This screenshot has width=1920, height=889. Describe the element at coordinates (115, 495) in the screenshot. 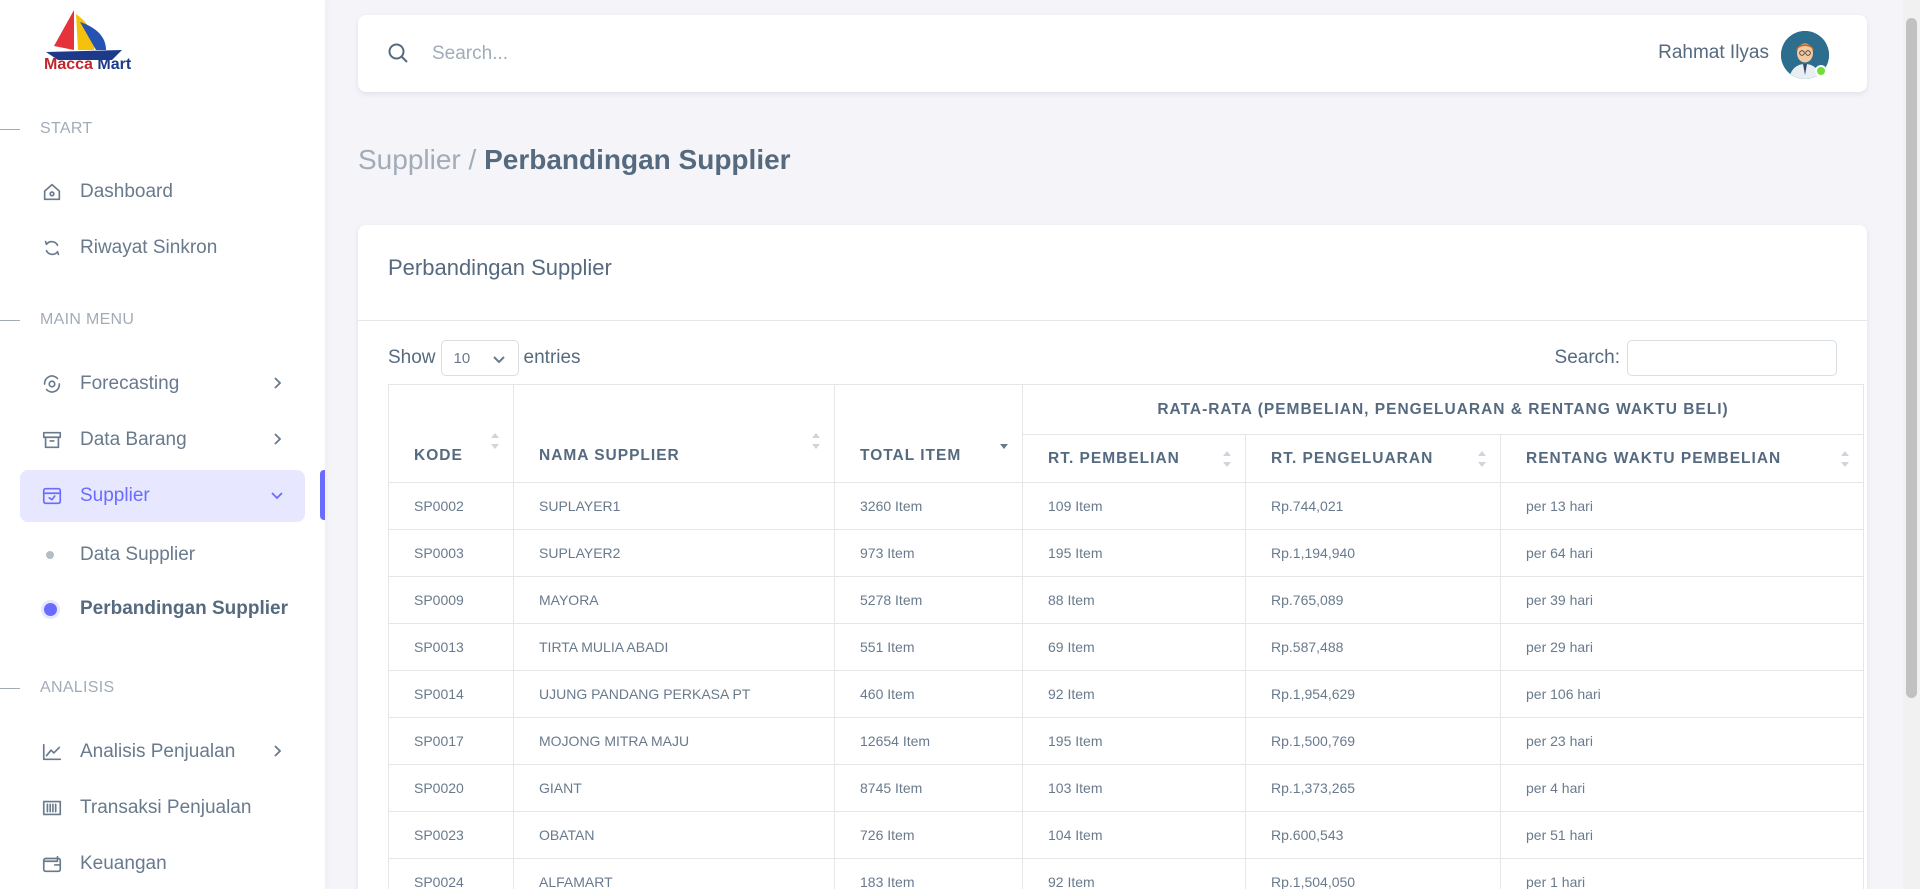

I see `sidebar-item-label: Supplier` at that location.